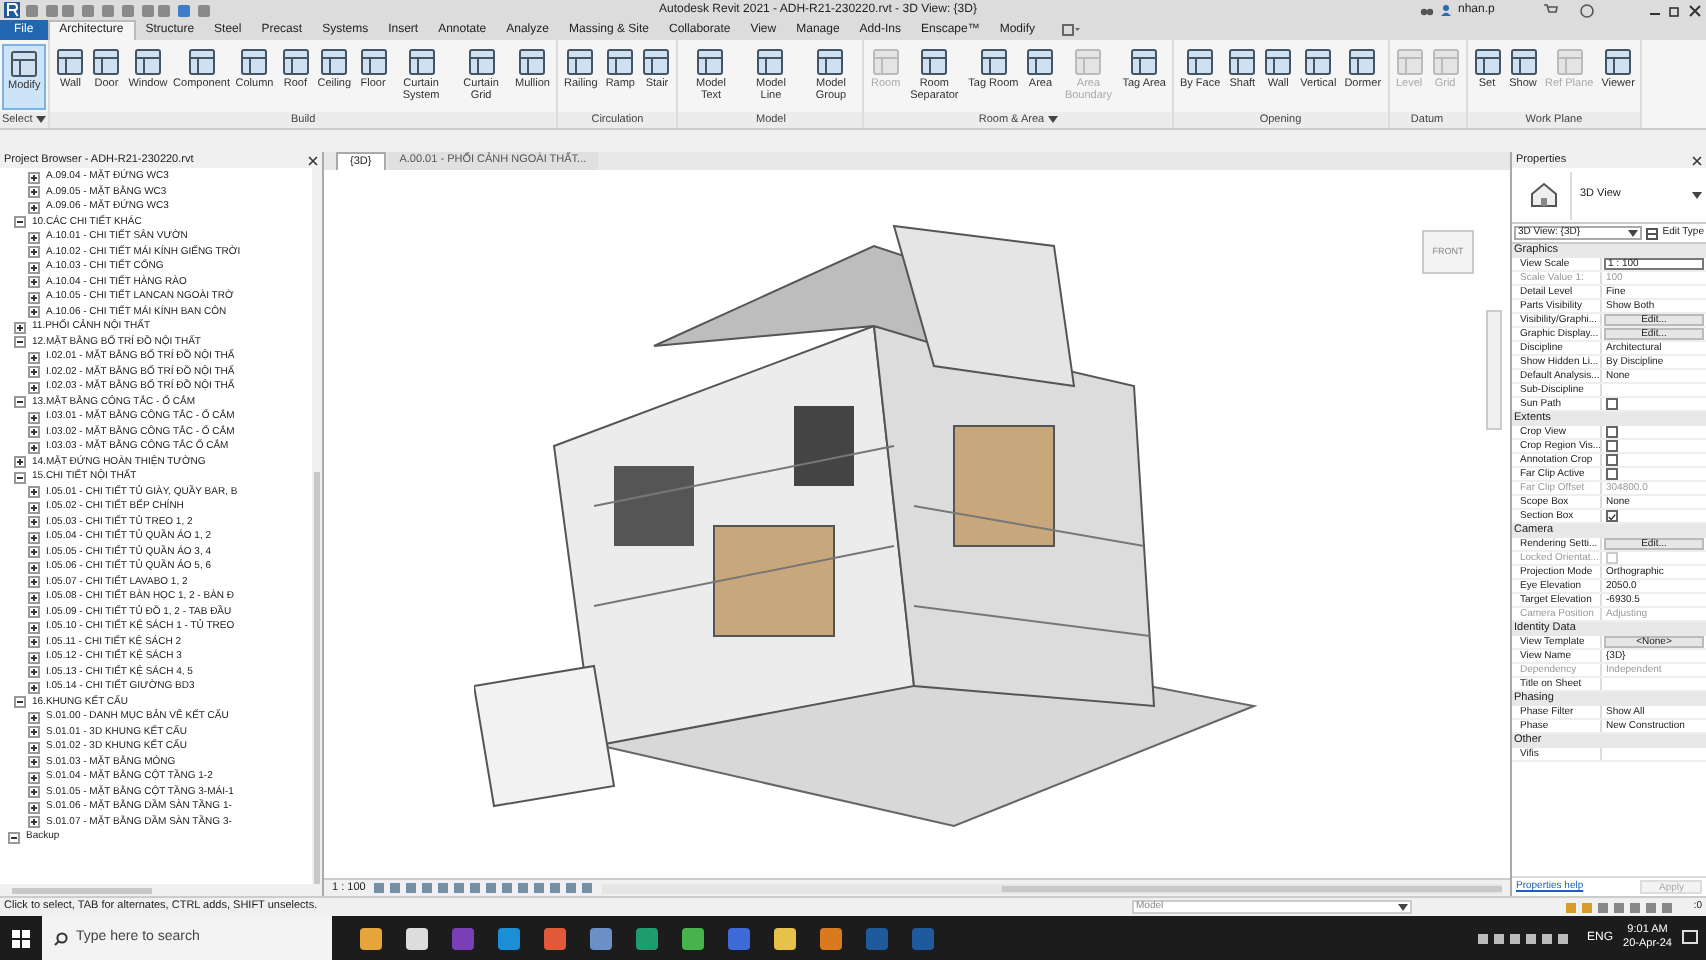 Image resolution: width=1706 pixels, height=960 pixels. I want to click on view-controls-drawing, so click(483, 888).